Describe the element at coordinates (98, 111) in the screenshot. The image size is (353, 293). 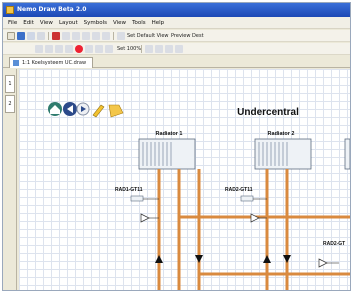
I see `pencil-icon` at that location.